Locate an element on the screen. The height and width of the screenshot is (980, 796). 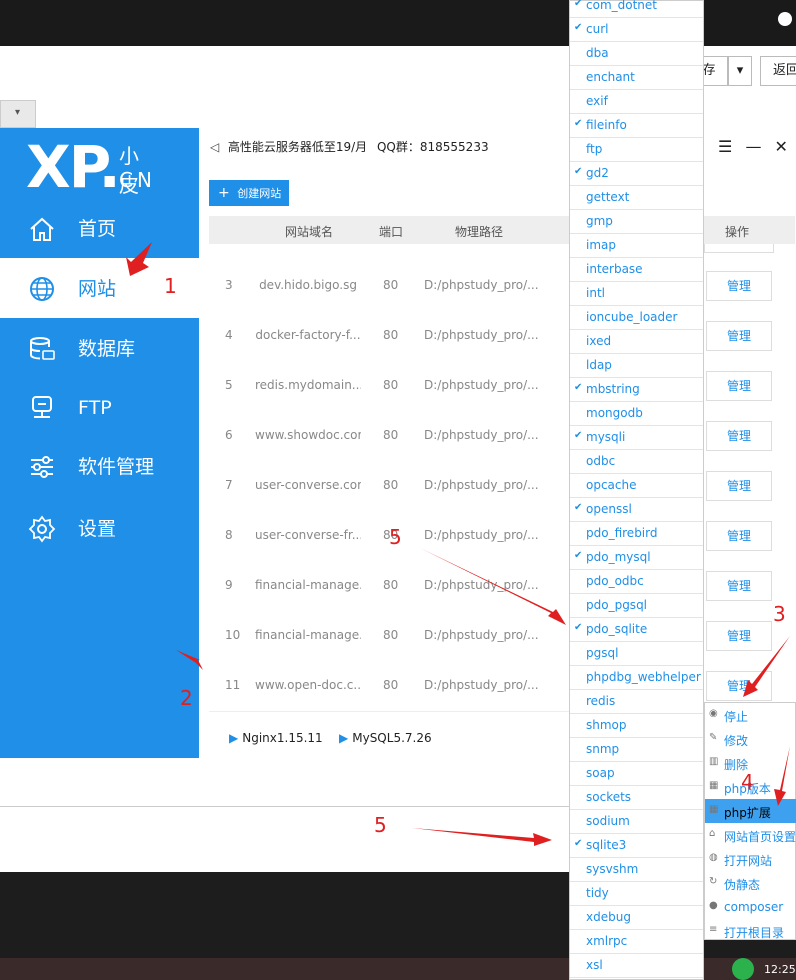
annotation-label-1: 1 is located at coordinates (170, 286).